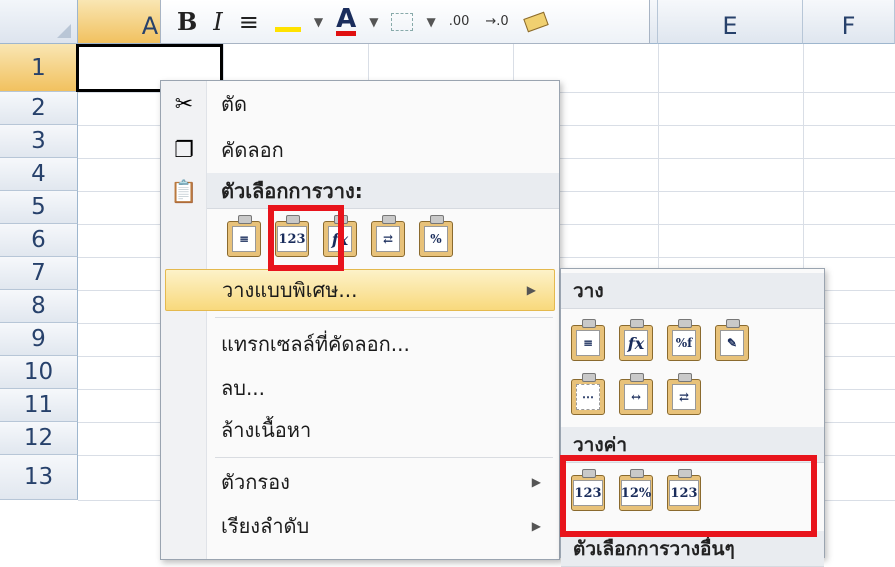 This screenshot has width=895, height=567. Describe the element at coordinates (360, 192) in the screenshot. I see `paste-options-icon-slot: 📋` at that location.